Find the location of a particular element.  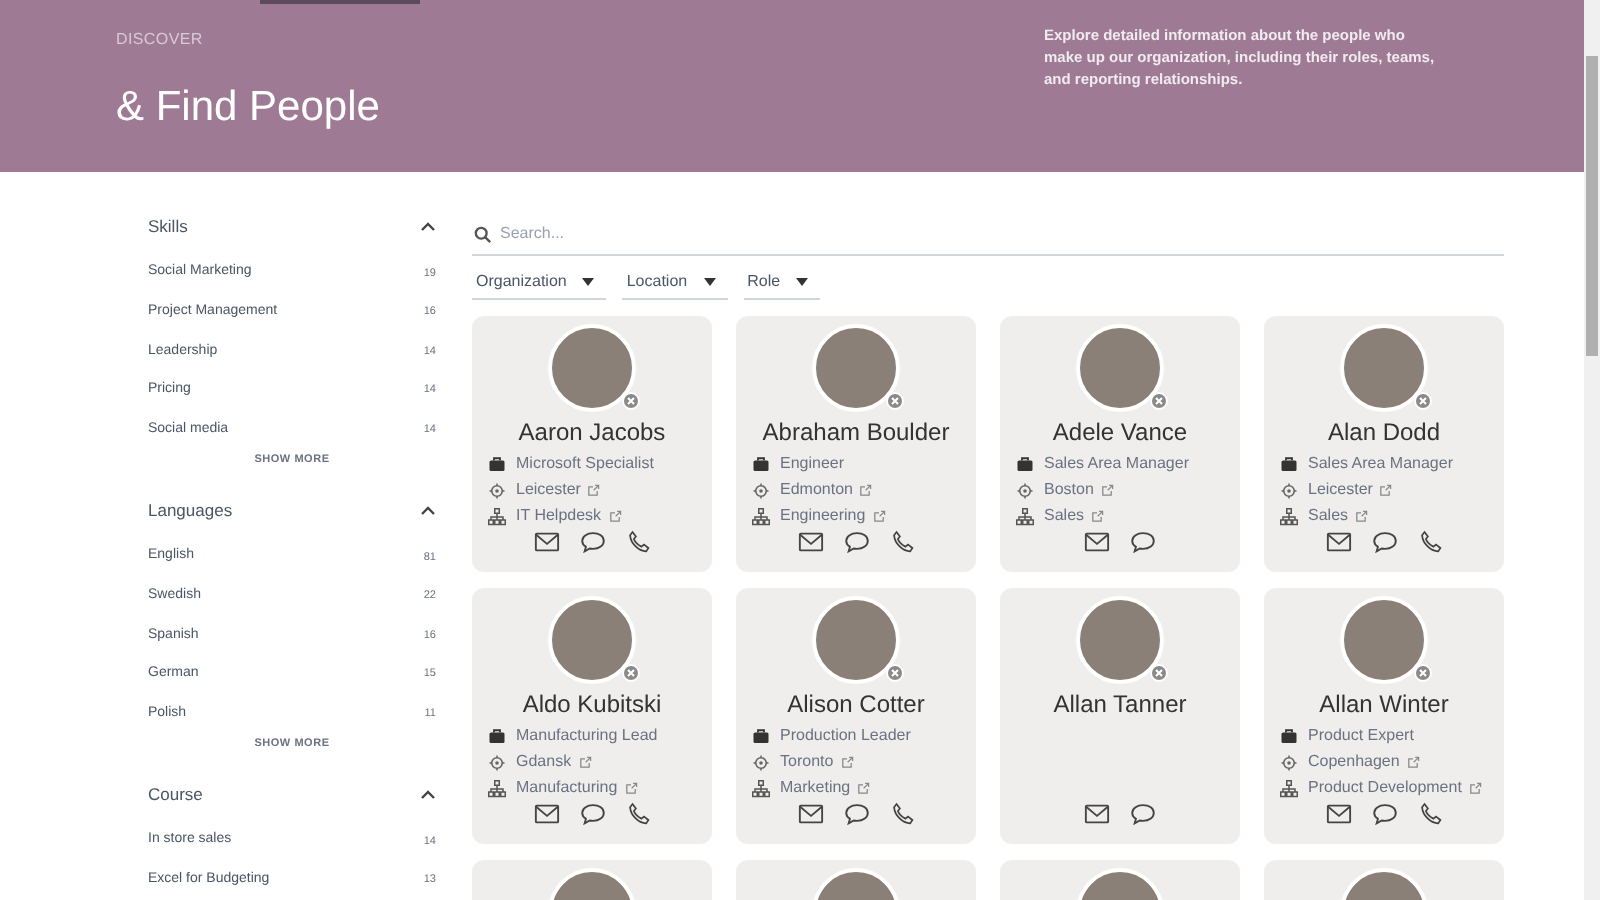

filter-group-header: Languages is located at coordinates (292, 509).